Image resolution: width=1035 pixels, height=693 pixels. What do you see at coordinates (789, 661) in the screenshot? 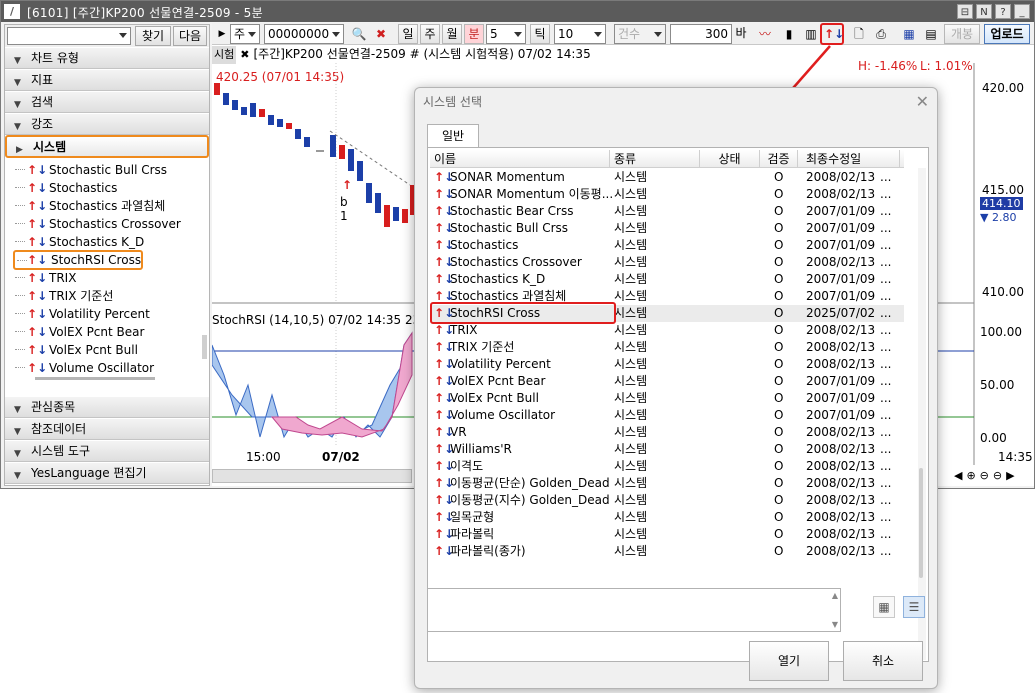
I see `open-button: 열기` at bounding box center [789, 661].